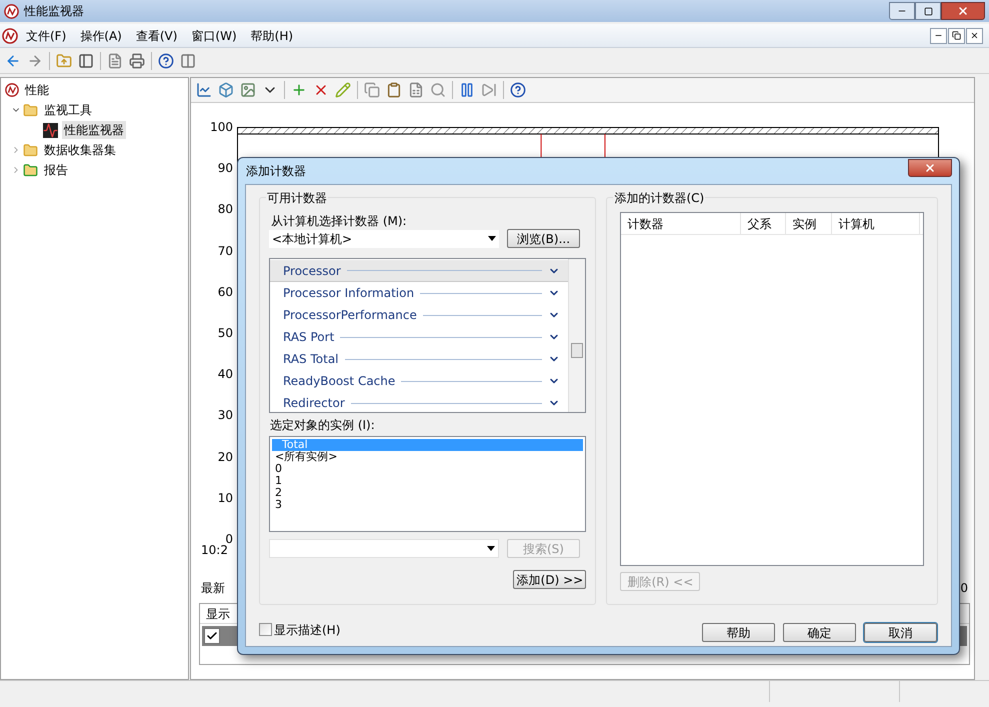  I want to click on field-label: 选定对象的实例 (I):, so click(323, 425).